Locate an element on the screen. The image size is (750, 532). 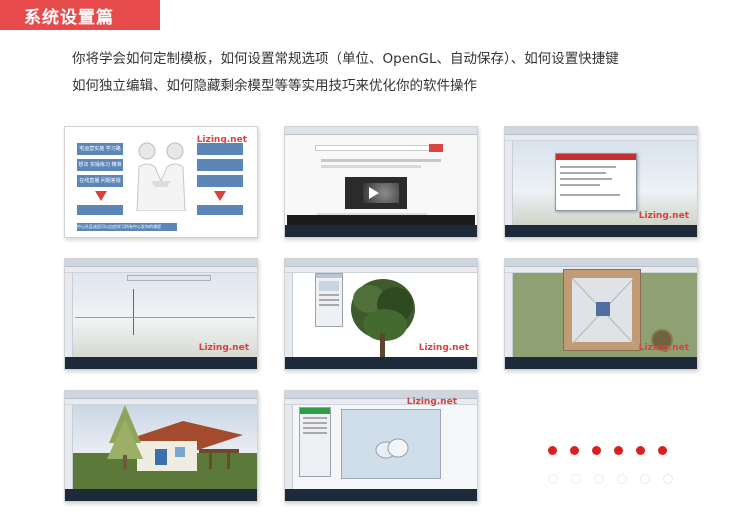
video-player is located at coordinates (376, 193).